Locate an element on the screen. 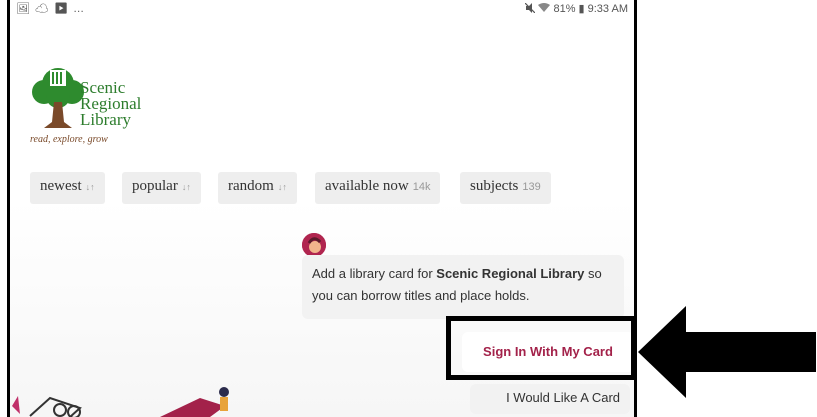 The image size is (817, 417). tab-available-now: available now 14k is located at coordinates (378, 188).